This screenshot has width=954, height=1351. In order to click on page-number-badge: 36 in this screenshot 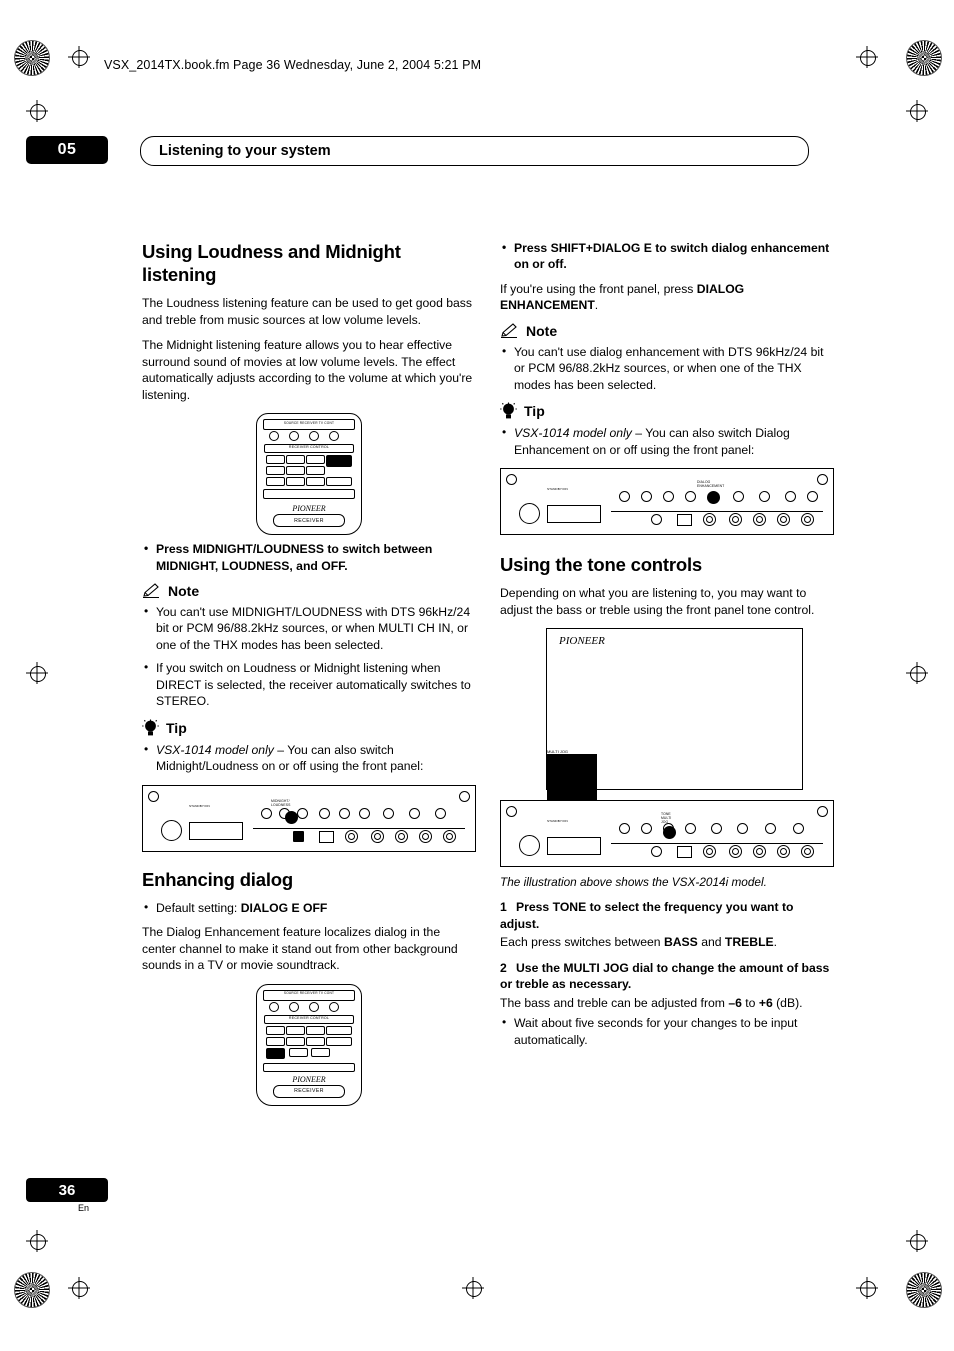, I will do `click(67, 1190)`.